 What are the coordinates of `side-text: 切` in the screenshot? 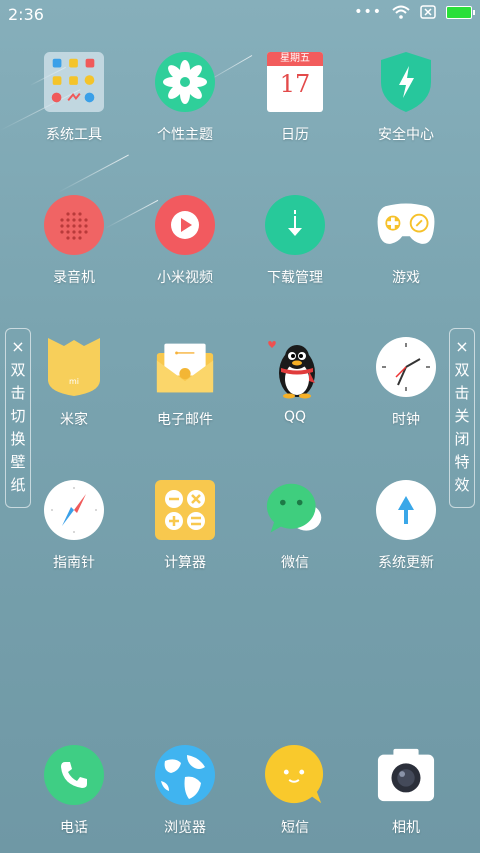 It's located at (18, 416).